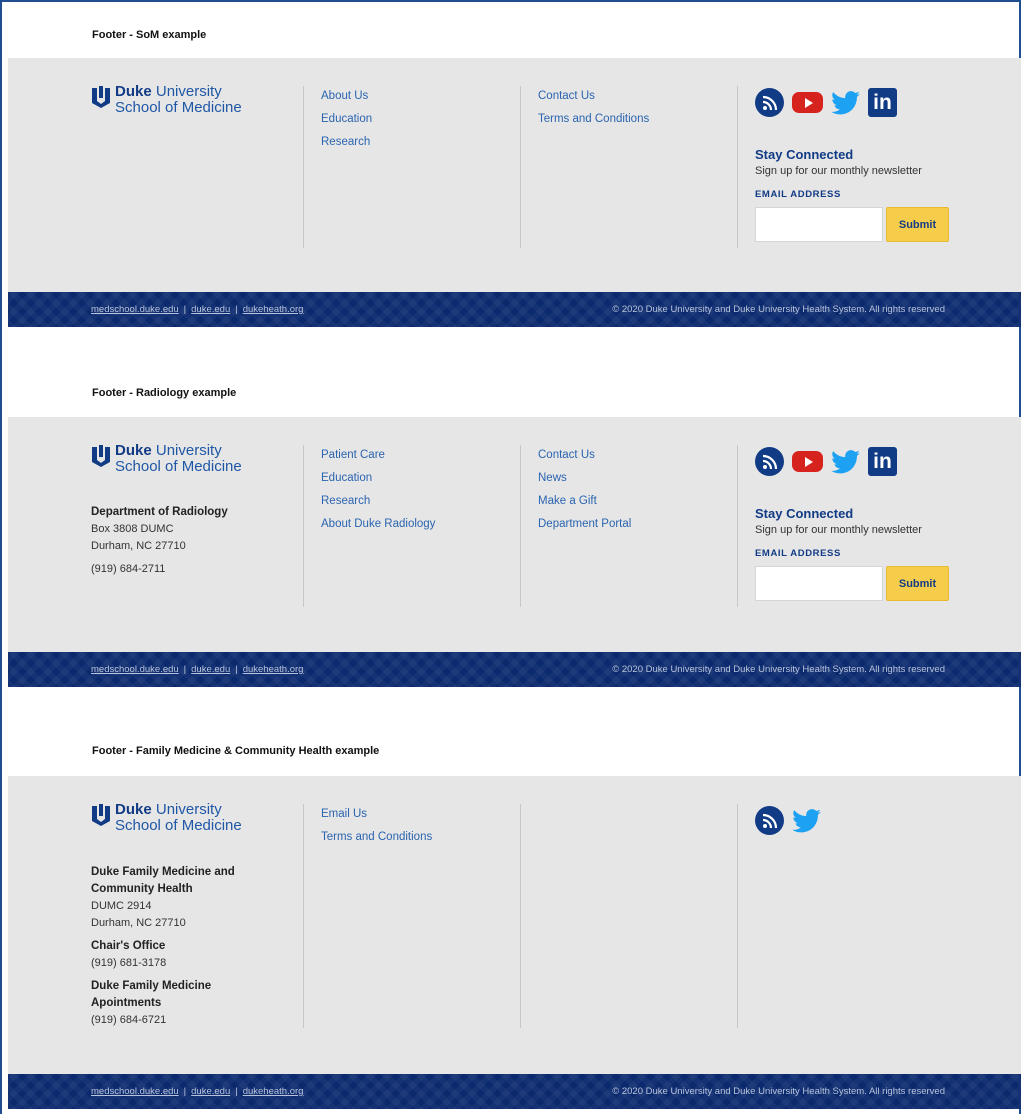 The width and height of the screenshot is (1021, 1114). I want to click on office-title: Chair's Office, so click(128, 946).